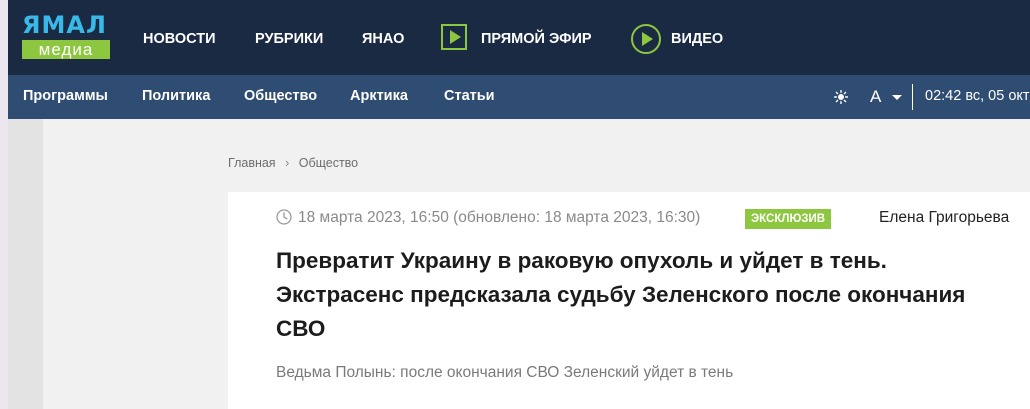 Image resolution: width=1030 pixels, height=409 pixels. What do you see at coordinates (875, 97) in the screenshot?
I see `font-size-toggle: А` at bounding box center [875, 97].